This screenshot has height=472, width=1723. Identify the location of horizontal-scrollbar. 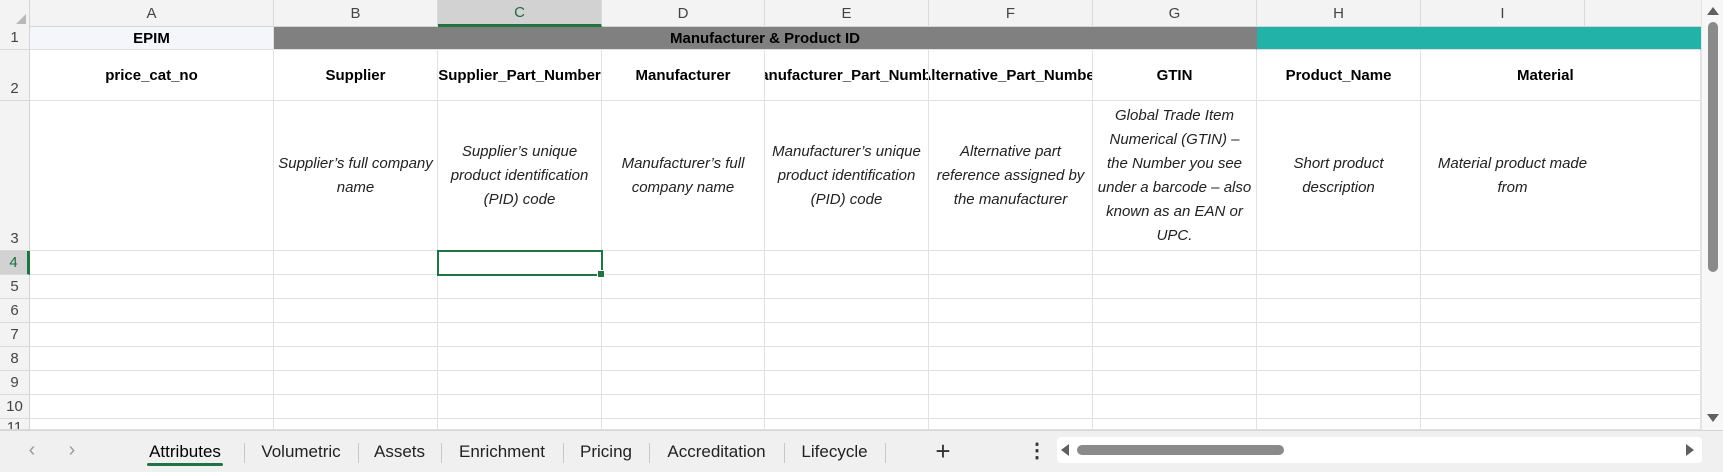
(1379, 450).